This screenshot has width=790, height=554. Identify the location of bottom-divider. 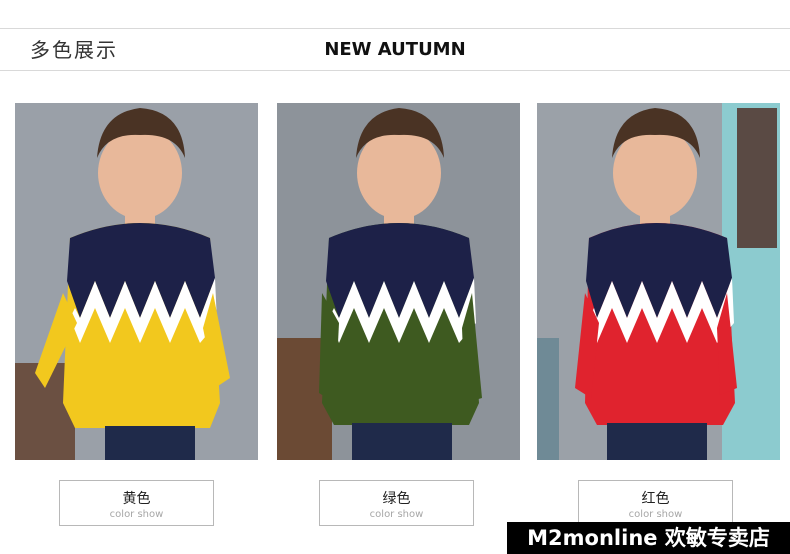
(395, 70).